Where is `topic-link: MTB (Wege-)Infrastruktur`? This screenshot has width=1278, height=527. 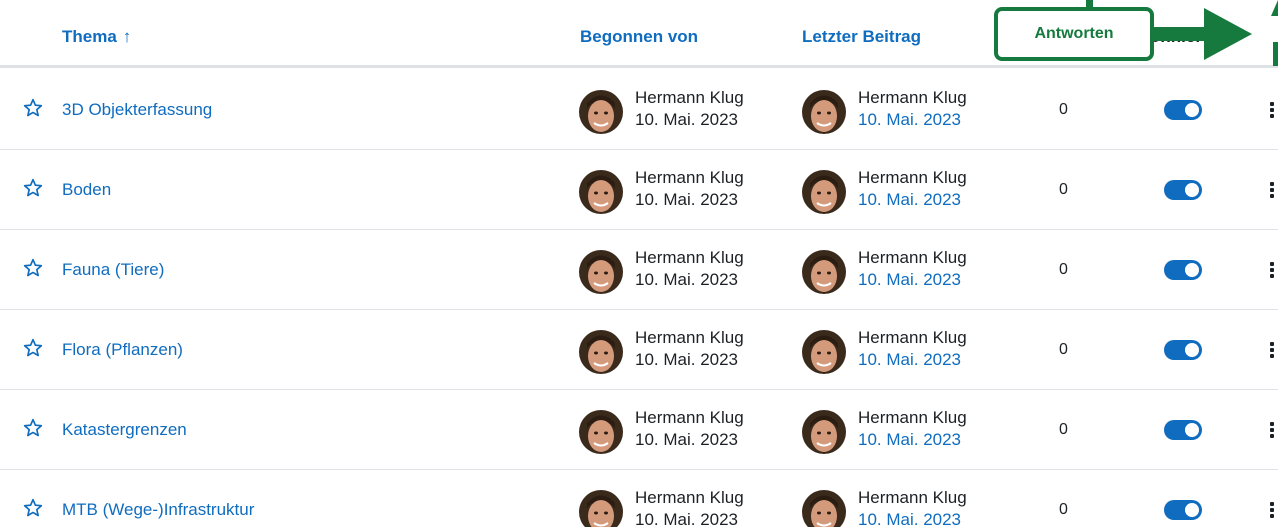 topic-link: MTB (Wege-)Infrastruktur is located at coordinates (158, 510).